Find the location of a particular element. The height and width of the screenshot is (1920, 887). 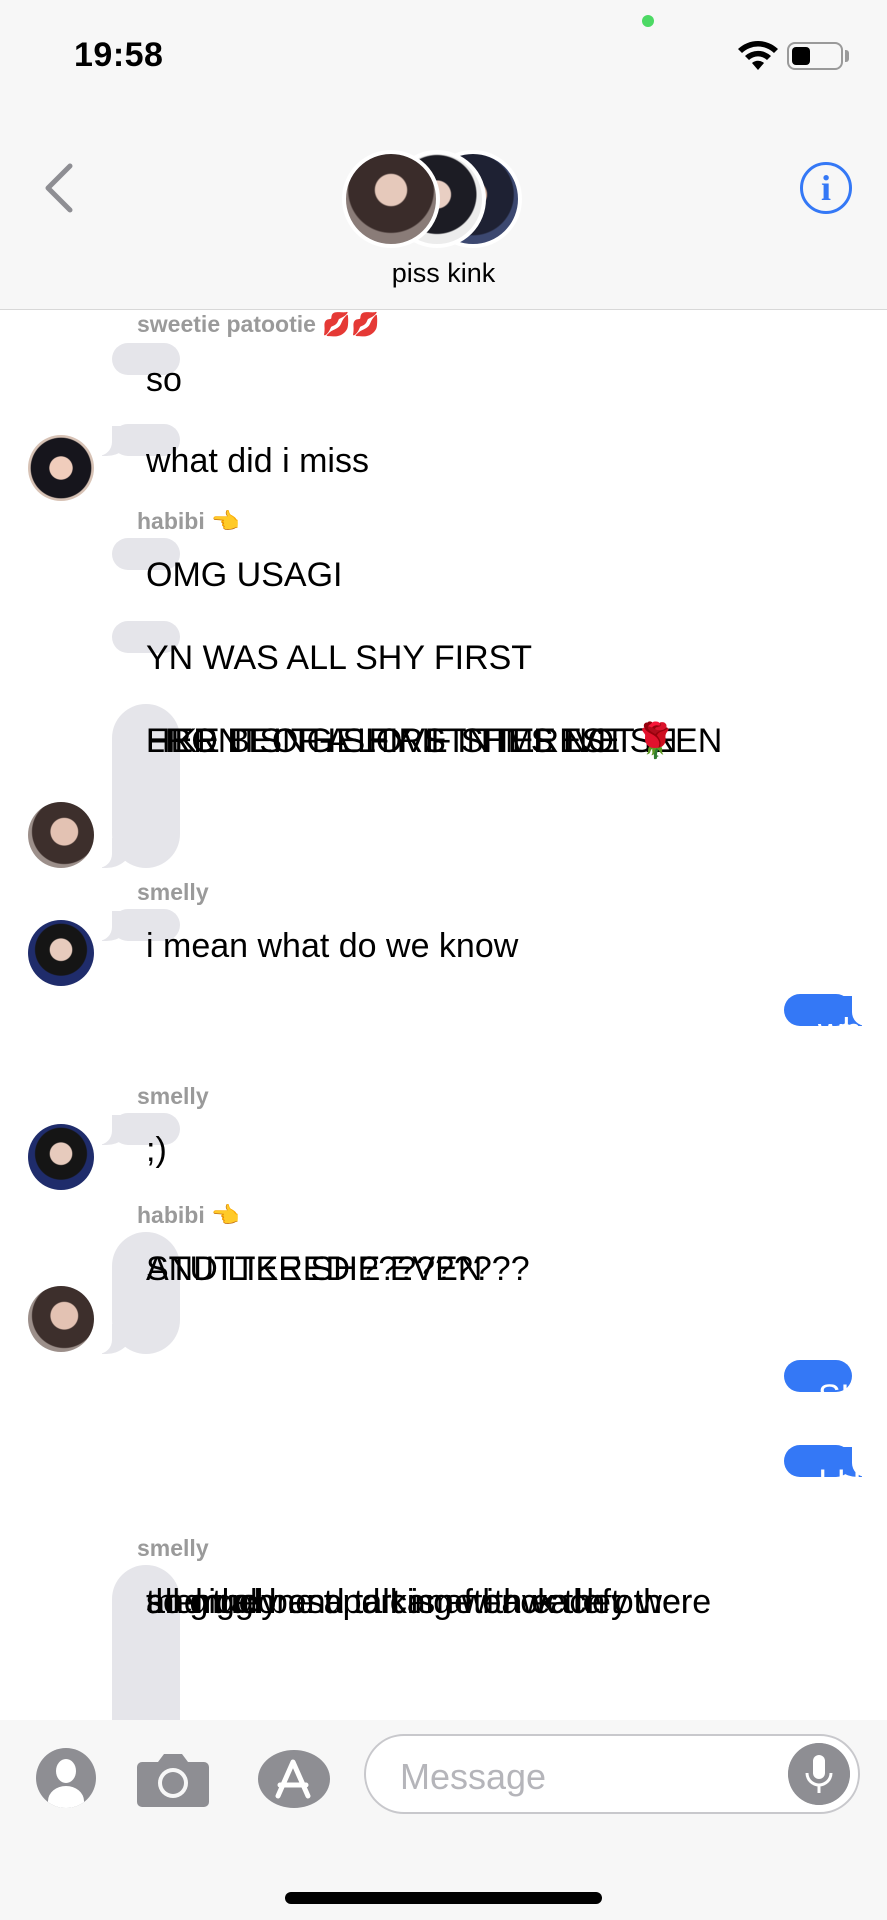

conversation-header: piss kink i is located at coordinates (443, 210).